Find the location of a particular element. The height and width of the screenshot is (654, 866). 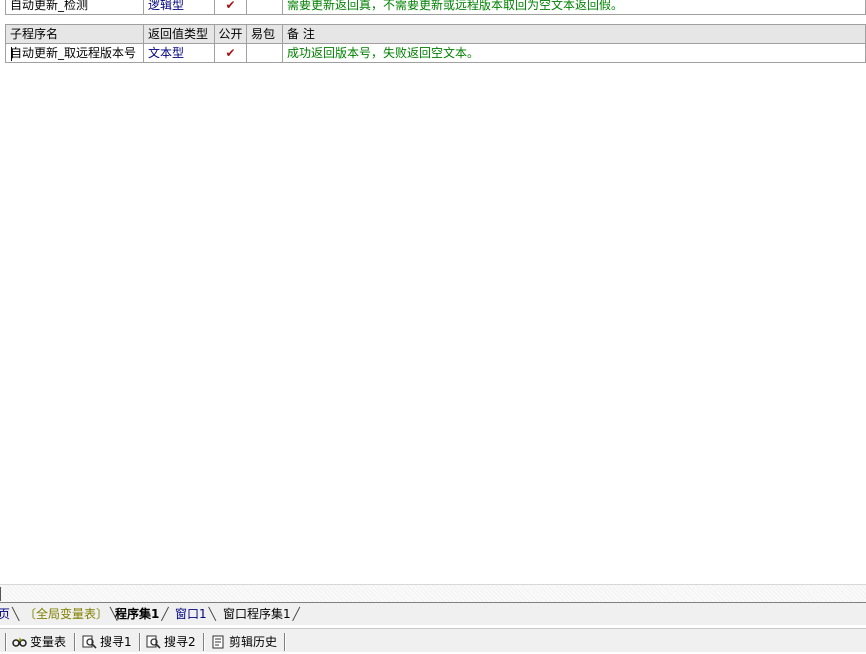

horizontal-scrollbar is located at coordinates (433, 593).